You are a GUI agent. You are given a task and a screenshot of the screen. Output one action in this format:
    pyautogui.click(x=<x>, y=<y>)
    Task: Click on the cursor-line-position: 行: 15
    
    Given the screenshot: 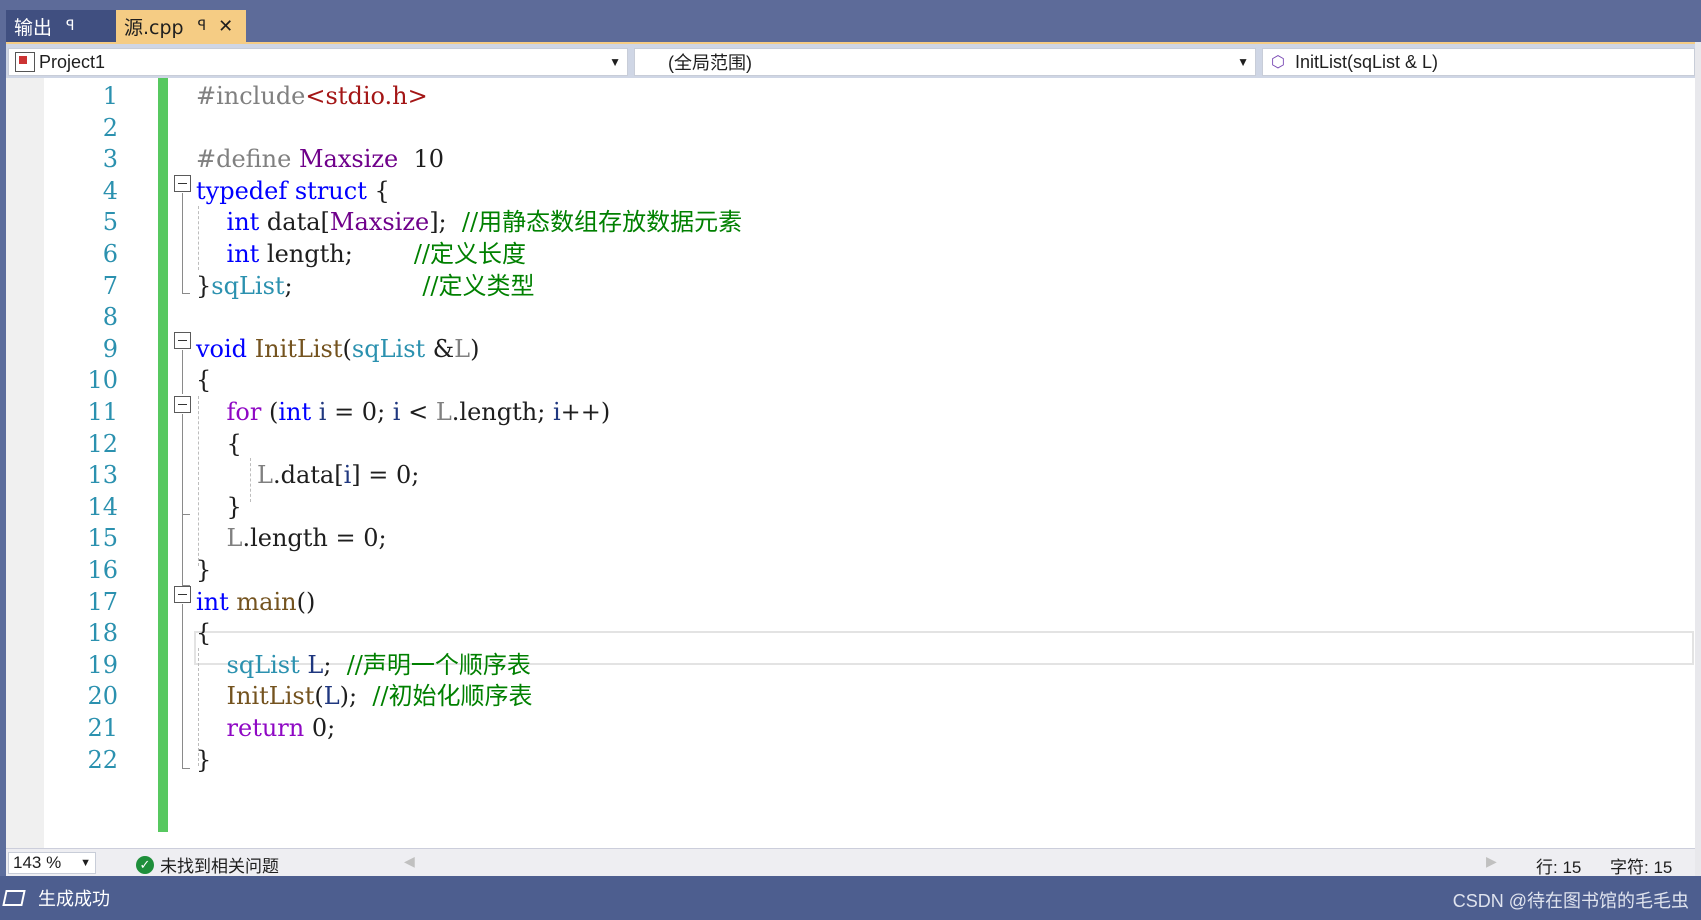 What is the action you would take?
    pyautogui.click(x=1558, y=865)
    